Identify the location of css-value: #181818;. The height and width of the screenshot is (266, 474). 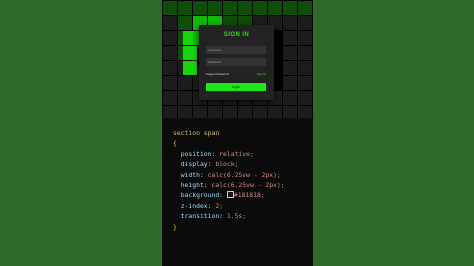
(249, 195).